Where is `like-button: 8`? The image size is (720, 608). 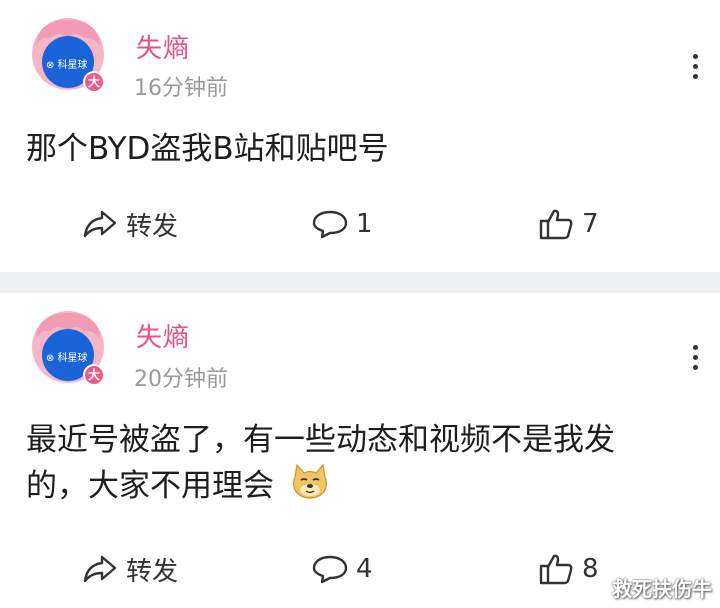 like-button: 8 is located at coordinates (568, 569).